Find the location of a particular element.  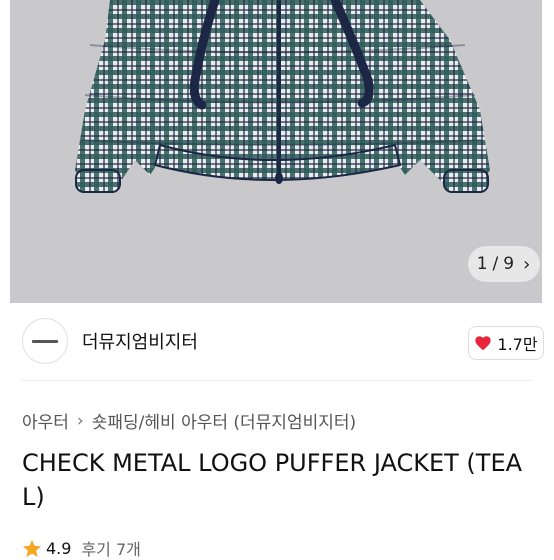

divider is located at coordinates (277, 380).